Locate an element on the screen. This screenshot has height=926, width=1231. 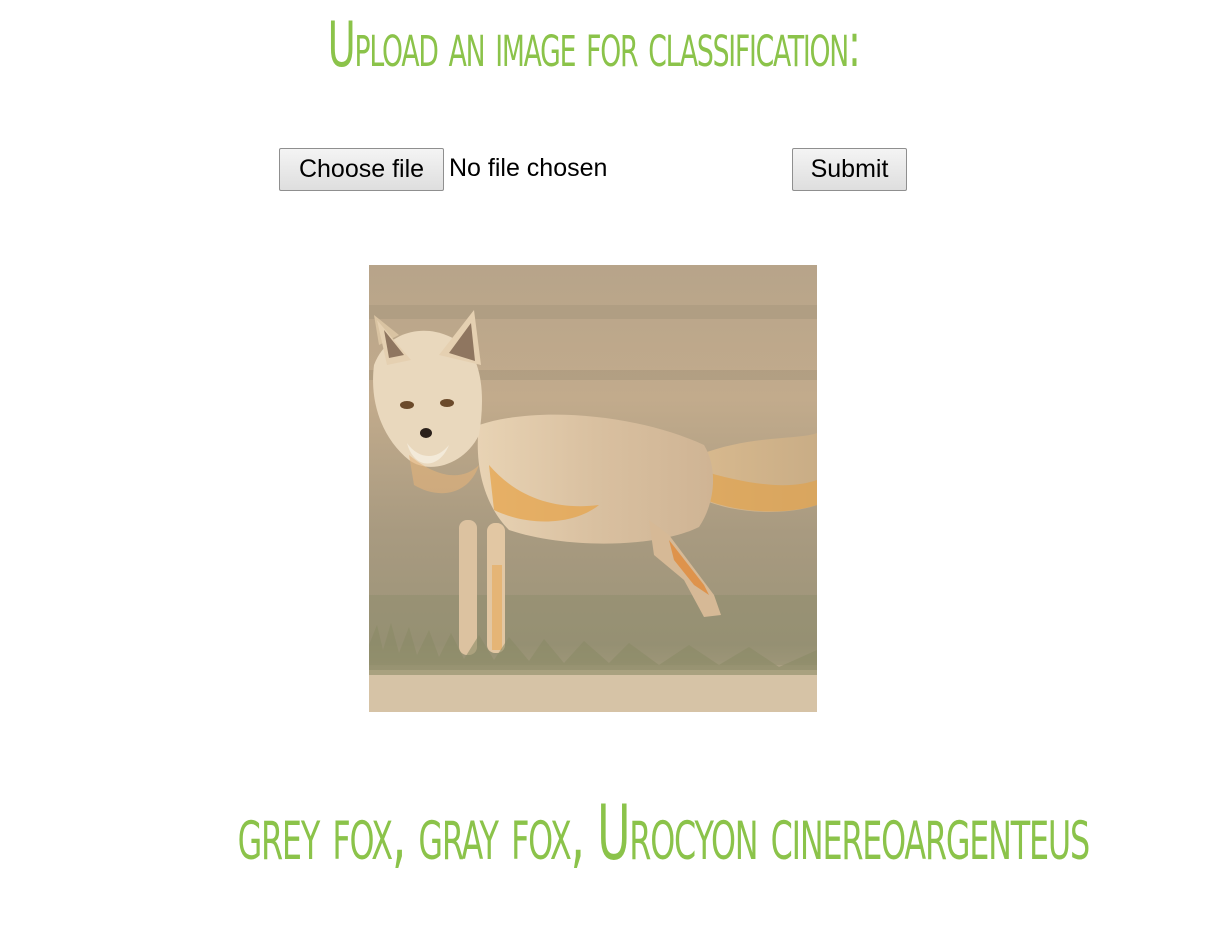
choose-file-button: Choose file is located at coordinates (361, 169).